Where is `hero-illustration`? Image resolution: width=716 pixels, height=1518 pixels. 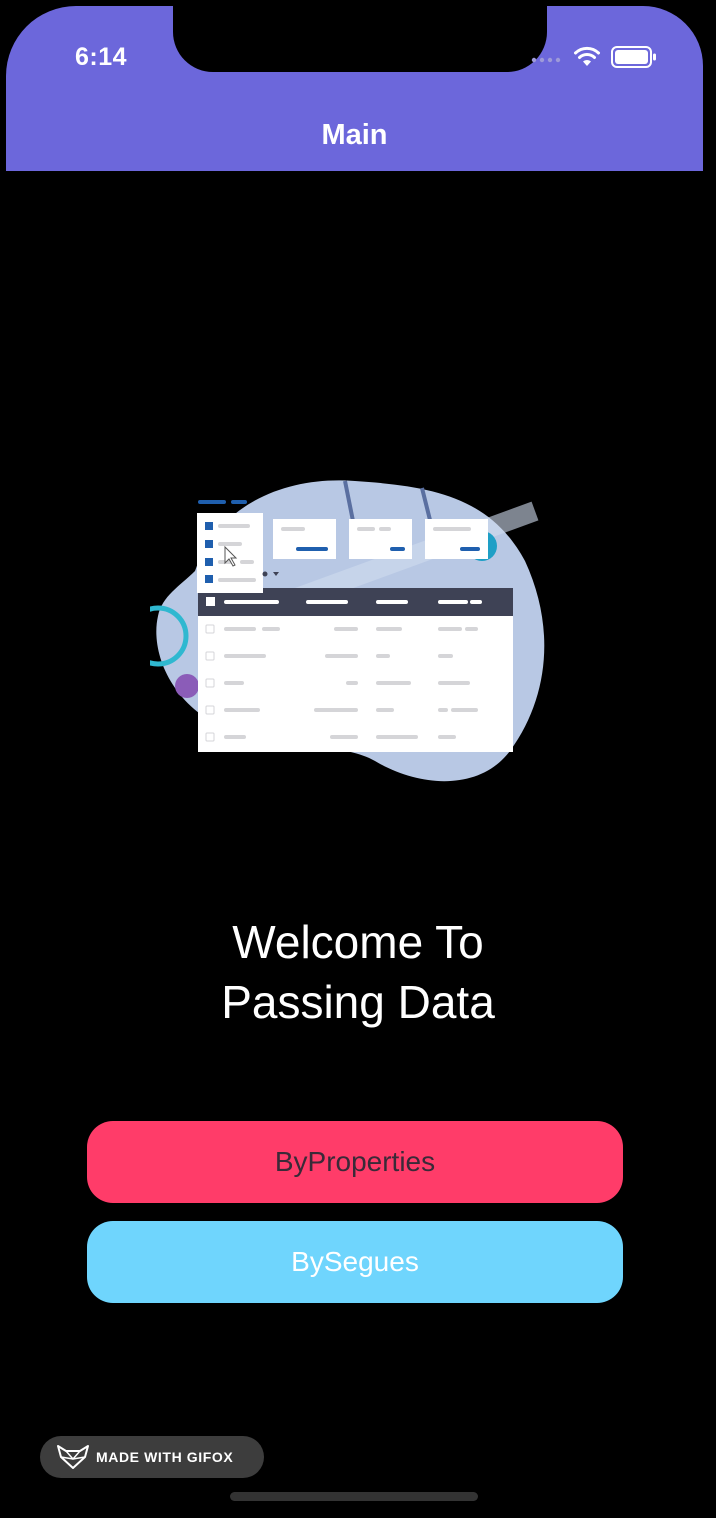 hero-illustration is located at coordinates (338, 632).